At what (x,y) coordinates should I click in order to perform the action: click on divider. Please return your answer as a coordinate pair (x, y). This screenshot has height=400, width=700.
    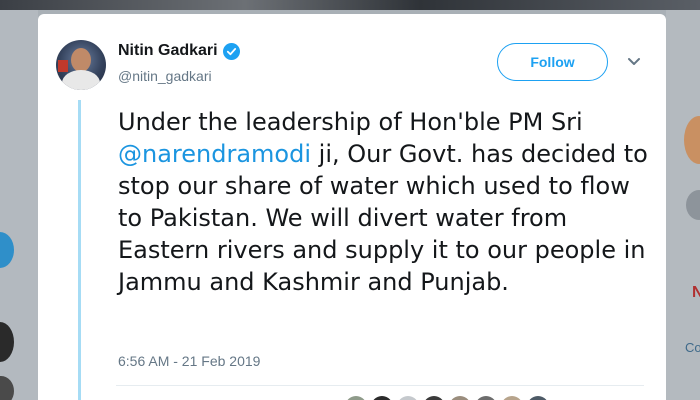
    Looking at the image, I should click on (380, 385).